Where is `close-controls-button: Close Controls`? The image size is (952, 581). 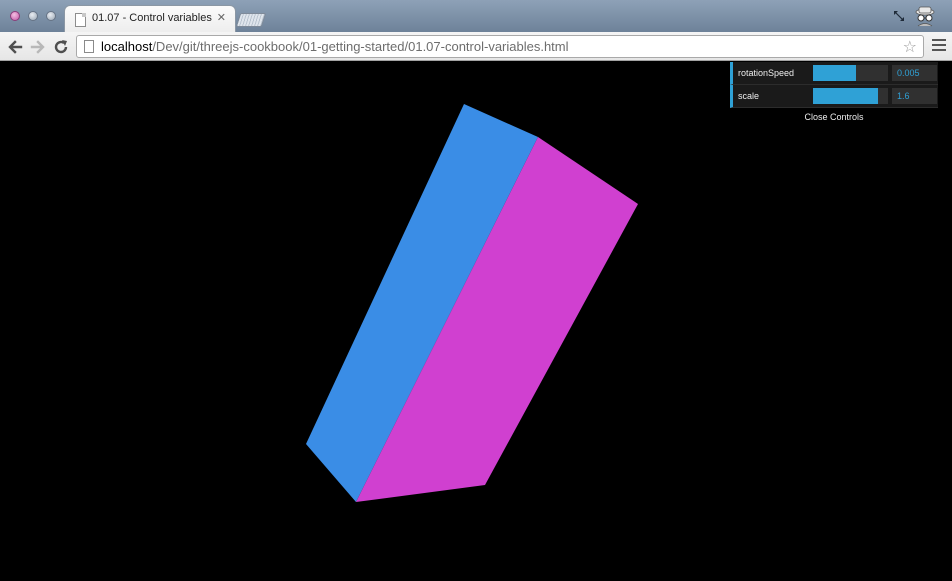 close-controls-button: Close Controls is located at coordinates (834, 117).